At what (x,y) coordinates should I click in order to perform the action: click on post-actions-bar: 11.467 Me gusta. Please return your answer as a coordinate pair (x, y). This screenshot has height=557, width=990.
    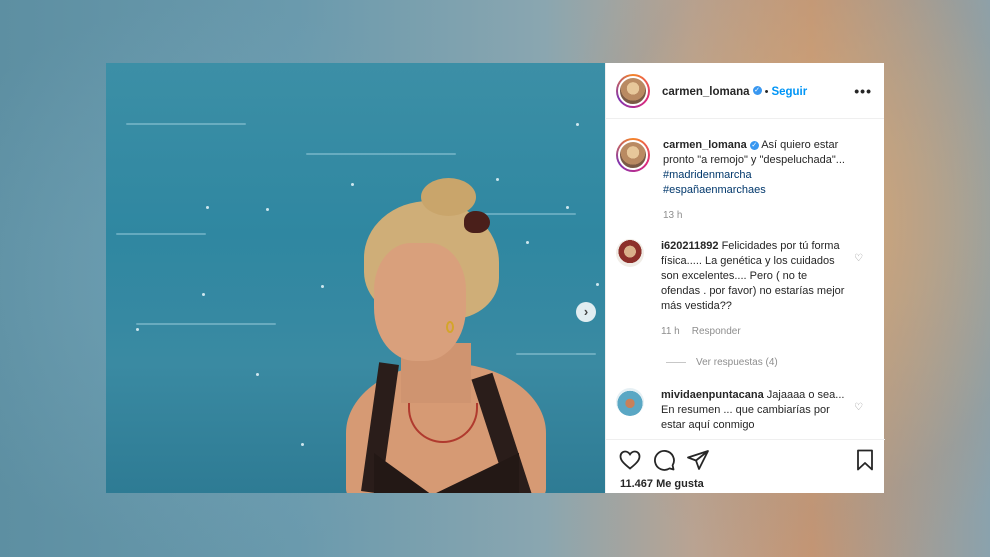
    Looking at the image, I should click on (745, 466).